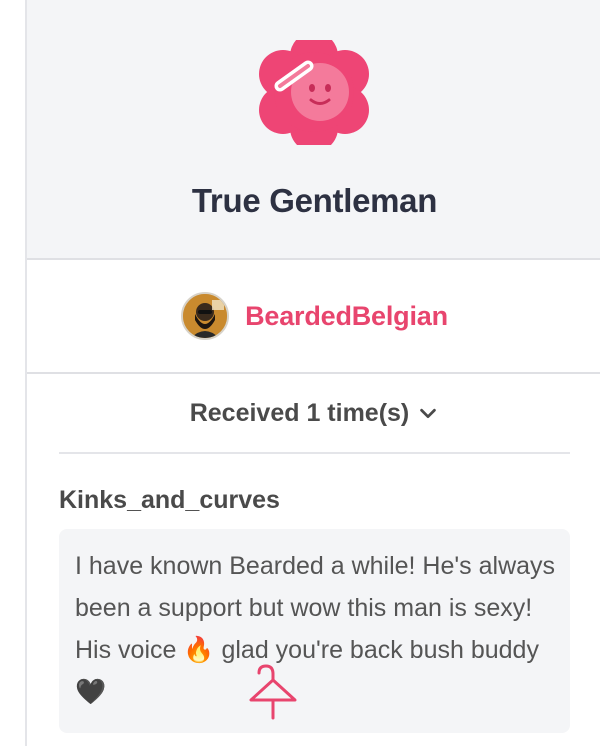 The image size is (600, 746). I want to click on user-row: BeardedBelgian, so click(313, 317).